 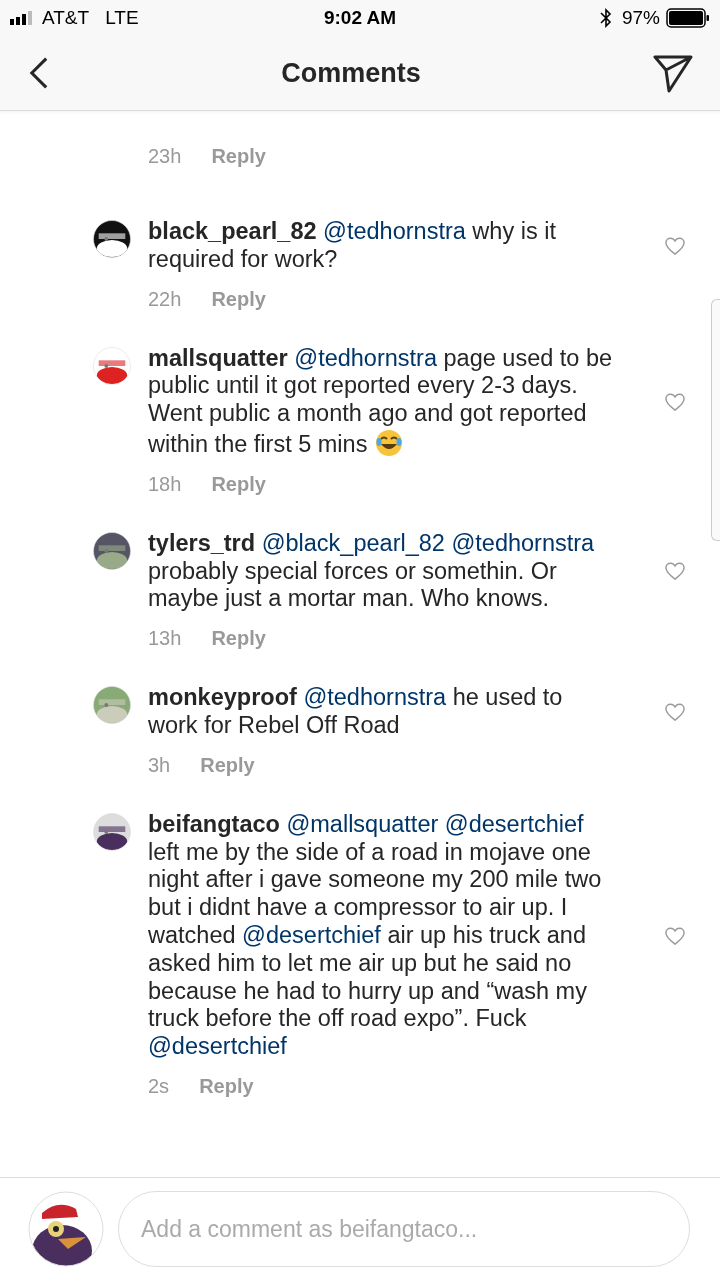 What do you see at coordinates (640, 18) in the screenshot?
I see `battery-percent: 97%` at bounding box center [640, 18].